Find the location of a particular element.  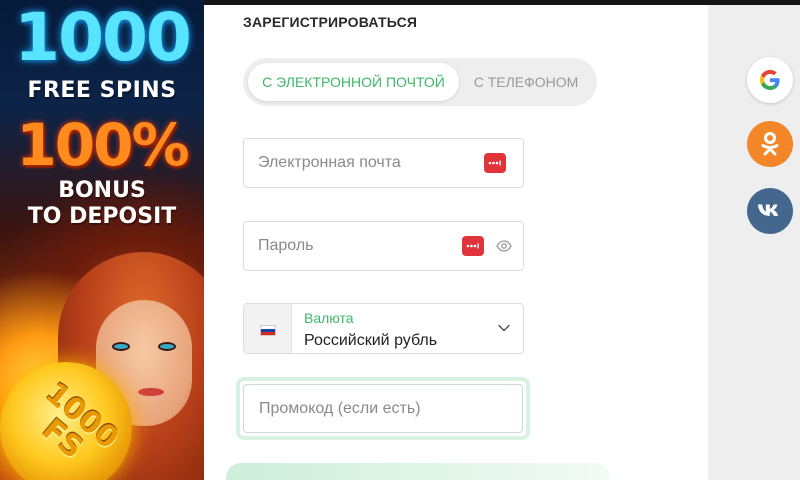

registration-method-tabs: С ЭЛЕКТРОННОЙ ПОЧТОЙ С ТЕЛЕФОНОМ is located at coordinates (420, 82).